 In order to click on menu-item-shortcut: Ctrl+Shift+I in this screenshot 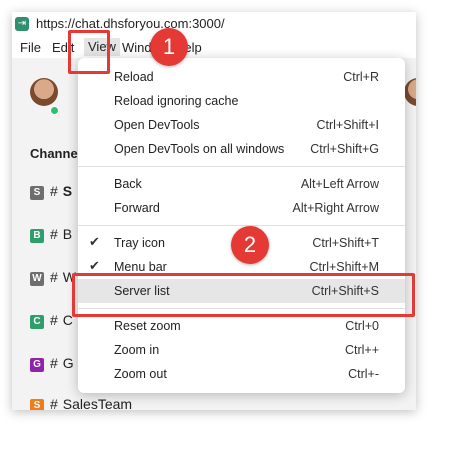, I will do `click(347, 125)`.